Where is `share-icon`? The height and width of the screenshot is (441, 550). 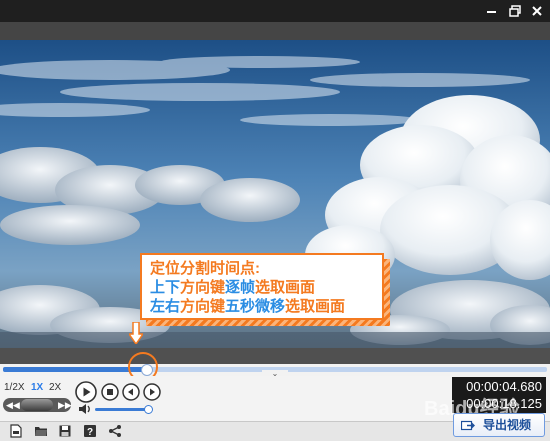
share-icon is located at coordinates (115, 431).